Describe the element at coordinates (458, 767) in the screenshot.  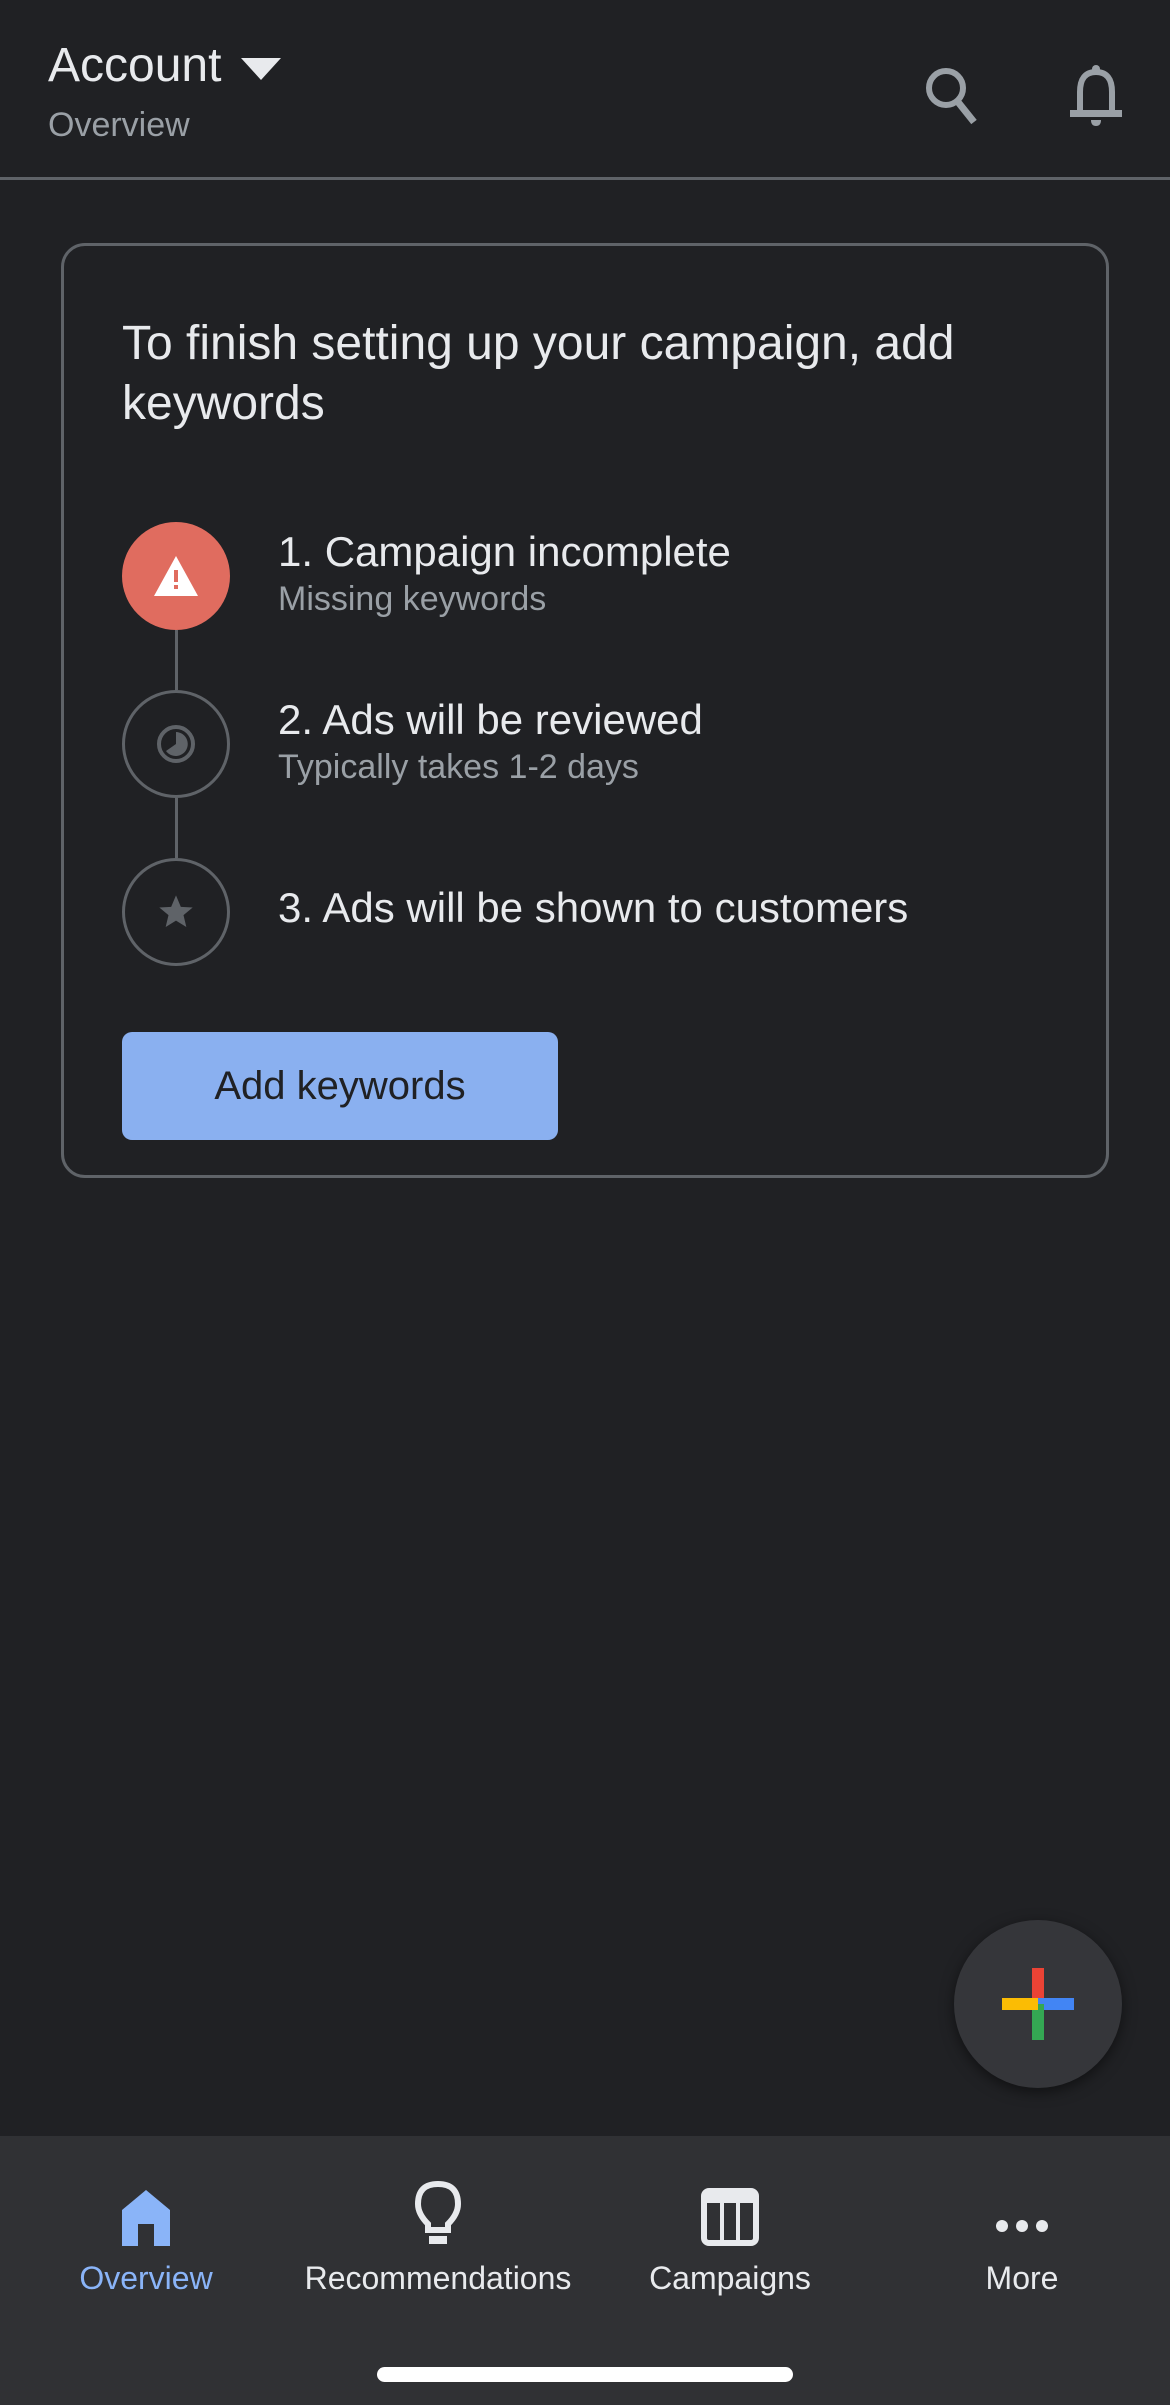
I see `step-2-subtitle: Typically takes 1-2 days` at that location.